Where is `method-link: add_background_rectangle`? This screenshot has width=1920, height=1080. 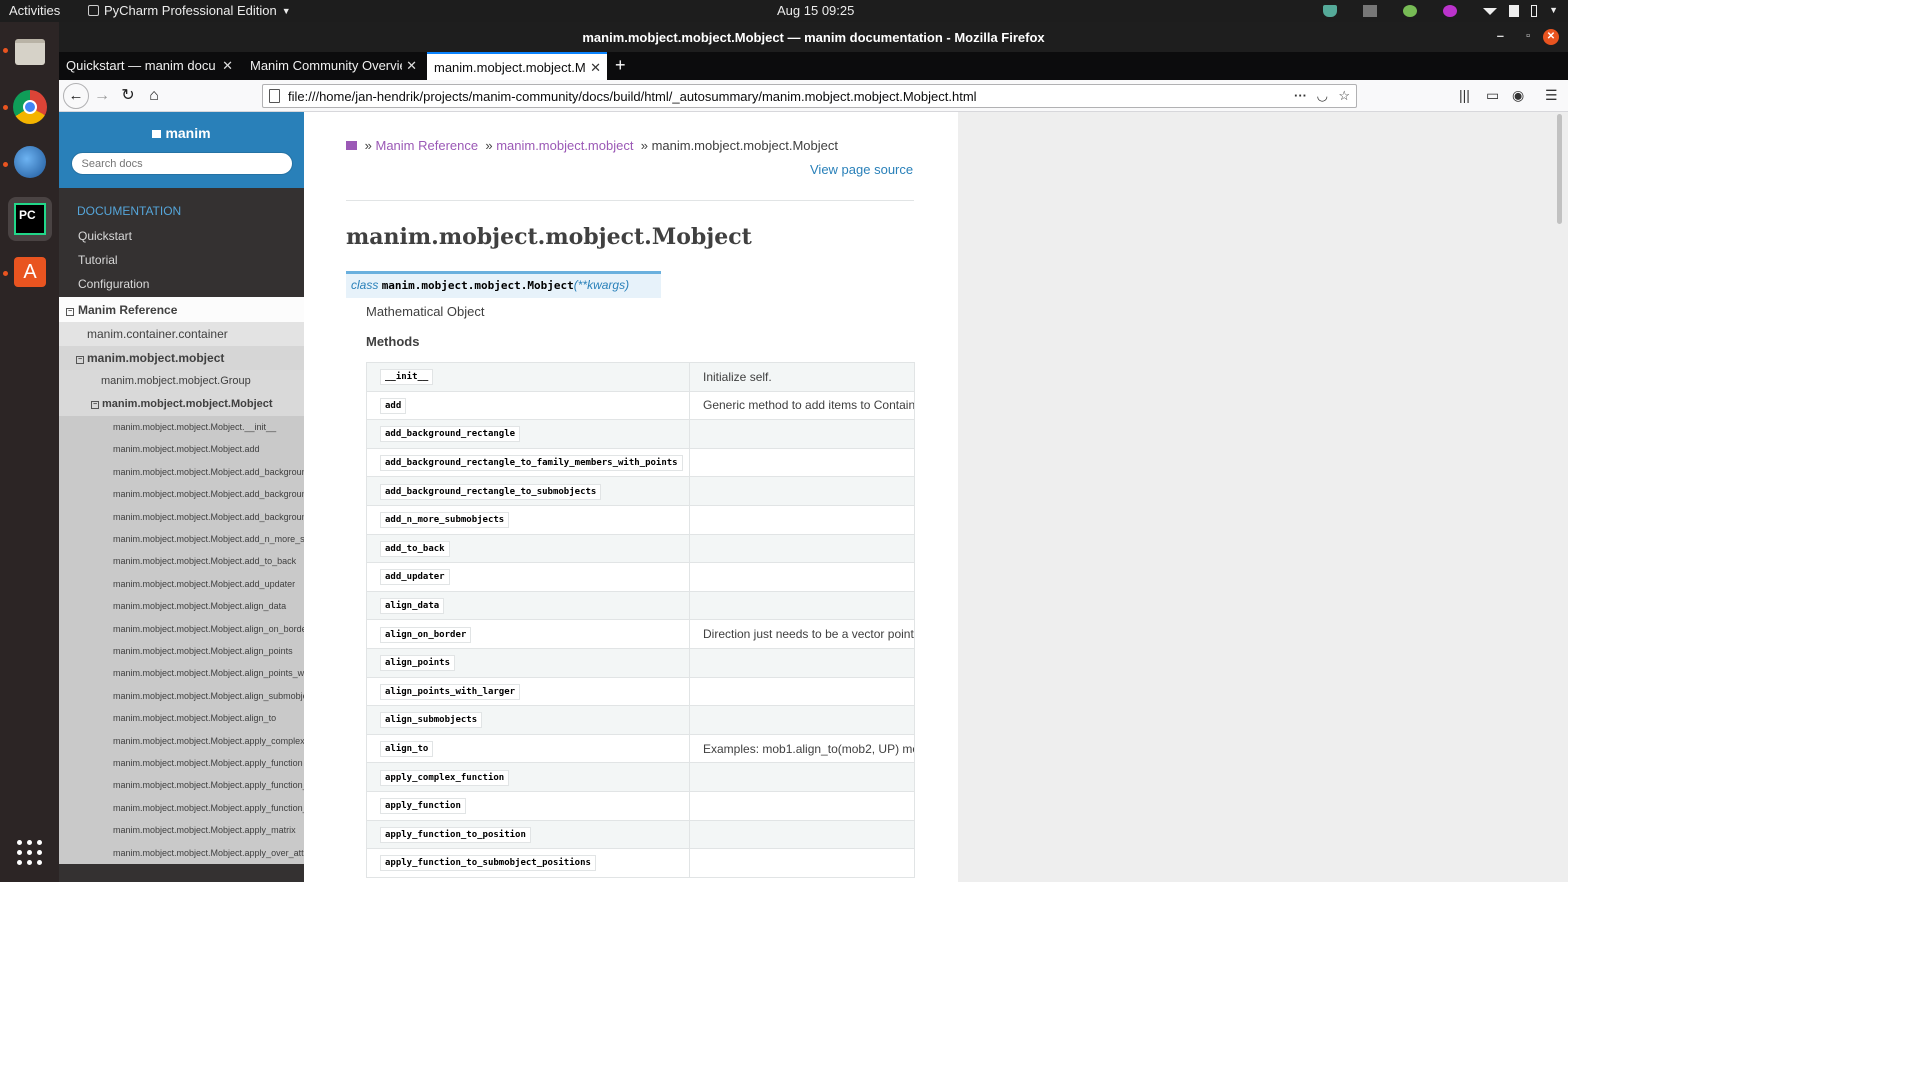 method-link: add_background_rectangle is located at coordinates (450, 434).